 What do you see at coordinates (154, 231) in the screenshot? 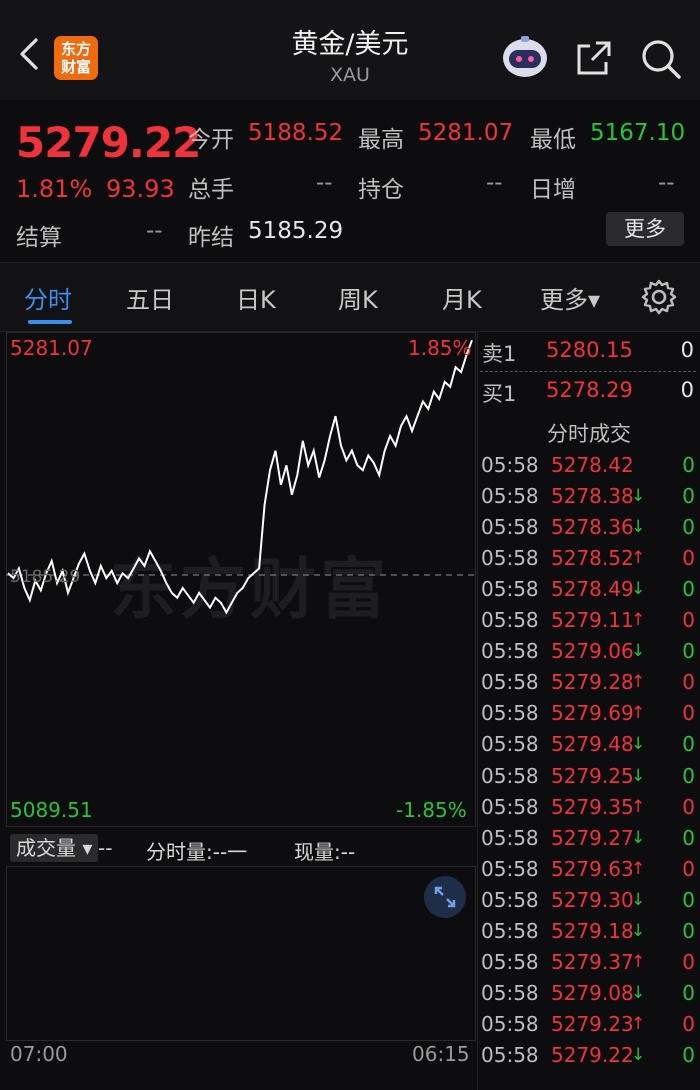
I see `settlement-value: --` at bounding box center [154, 231].